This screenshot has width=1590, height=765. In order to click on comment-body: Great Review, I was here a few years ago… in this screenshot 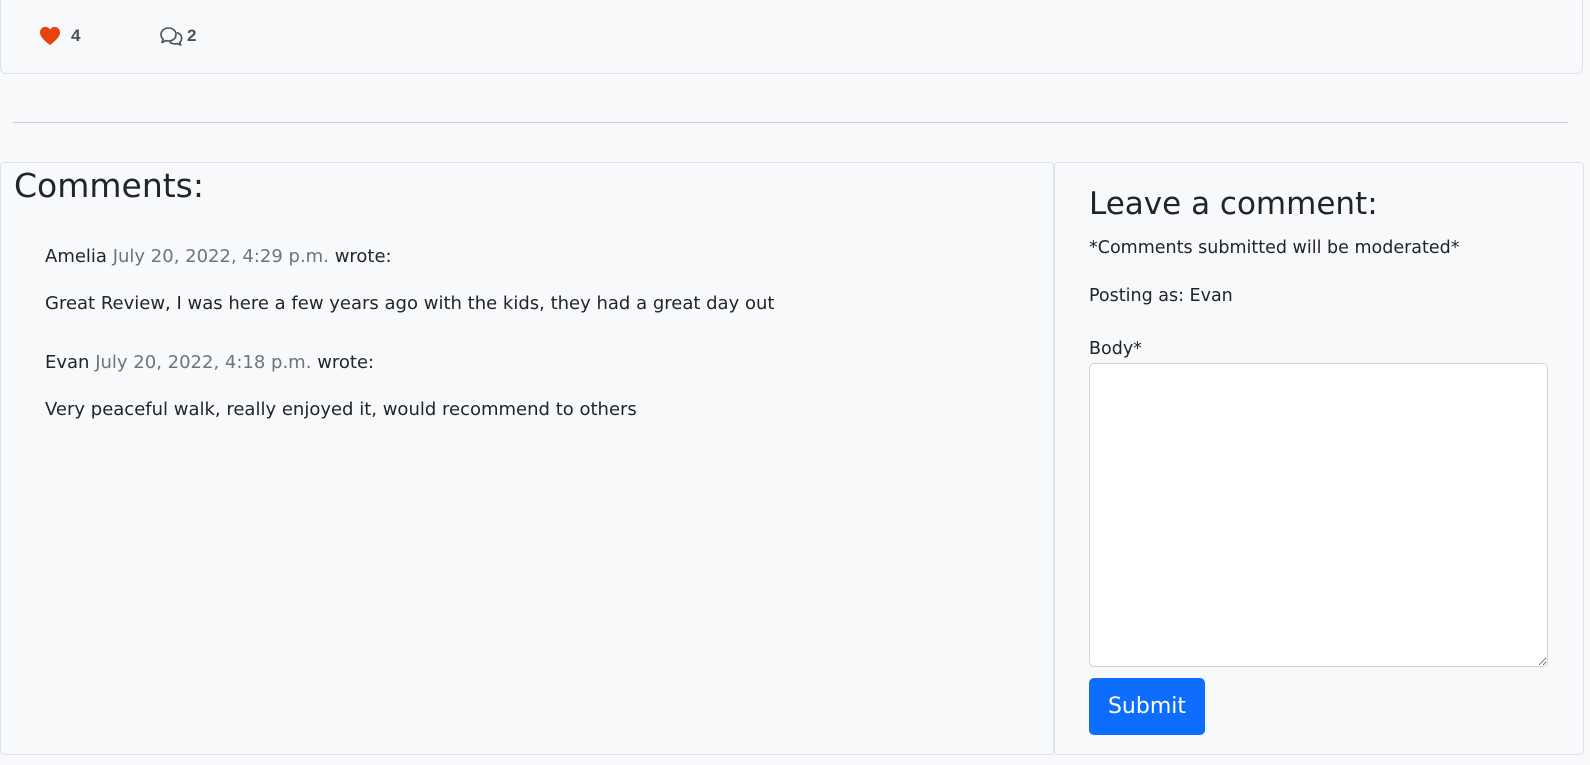, I will do `click(410, 303)`.